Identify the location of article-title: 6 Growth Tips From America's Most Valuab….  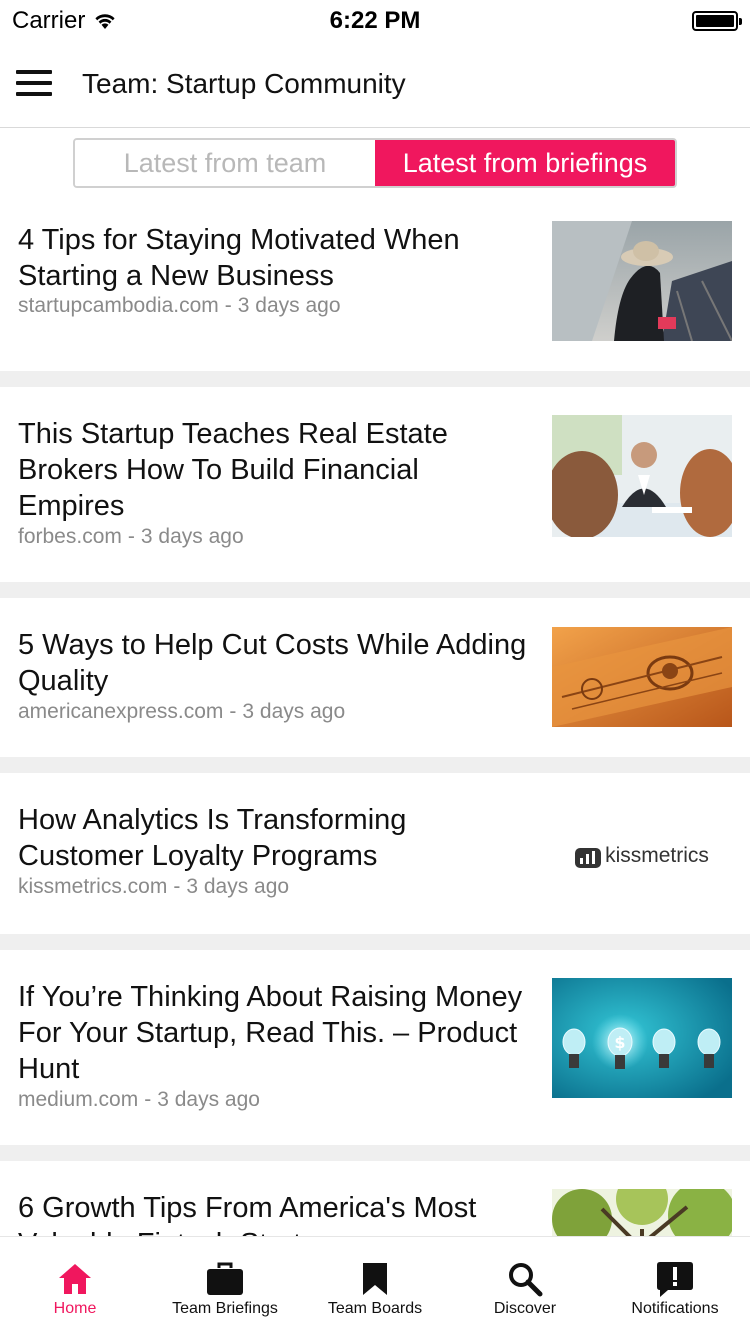
(247, 1214).